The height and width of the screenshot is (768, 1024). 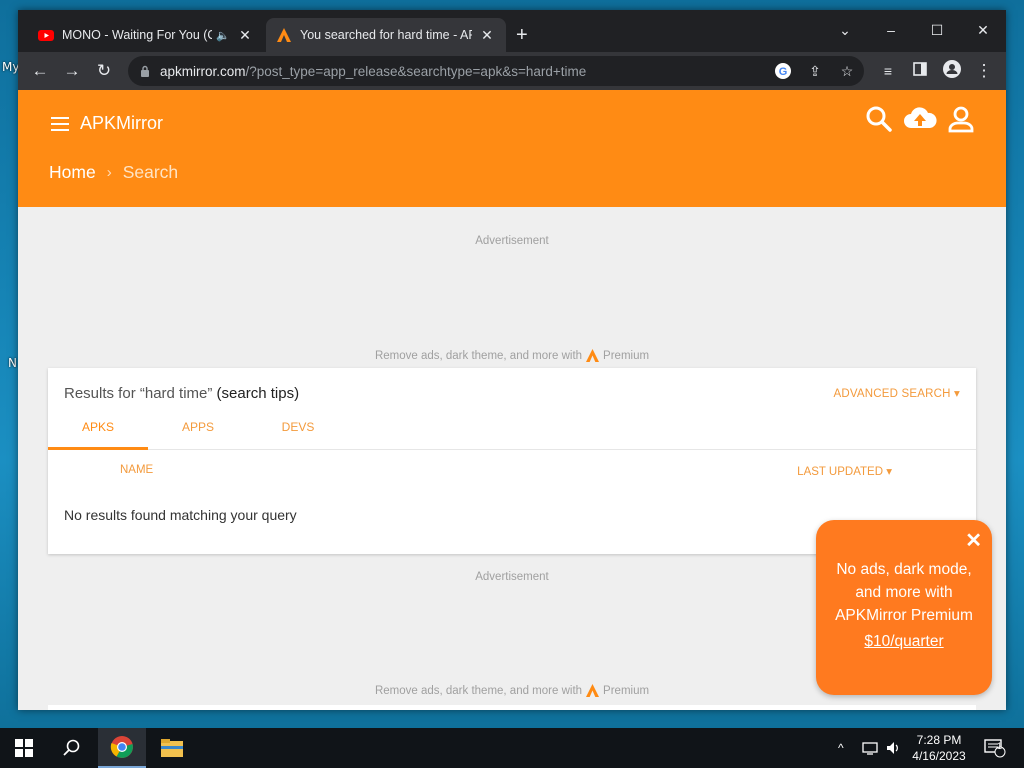 I want to click on share-icon: ⇪, so click(x=815, y=71).